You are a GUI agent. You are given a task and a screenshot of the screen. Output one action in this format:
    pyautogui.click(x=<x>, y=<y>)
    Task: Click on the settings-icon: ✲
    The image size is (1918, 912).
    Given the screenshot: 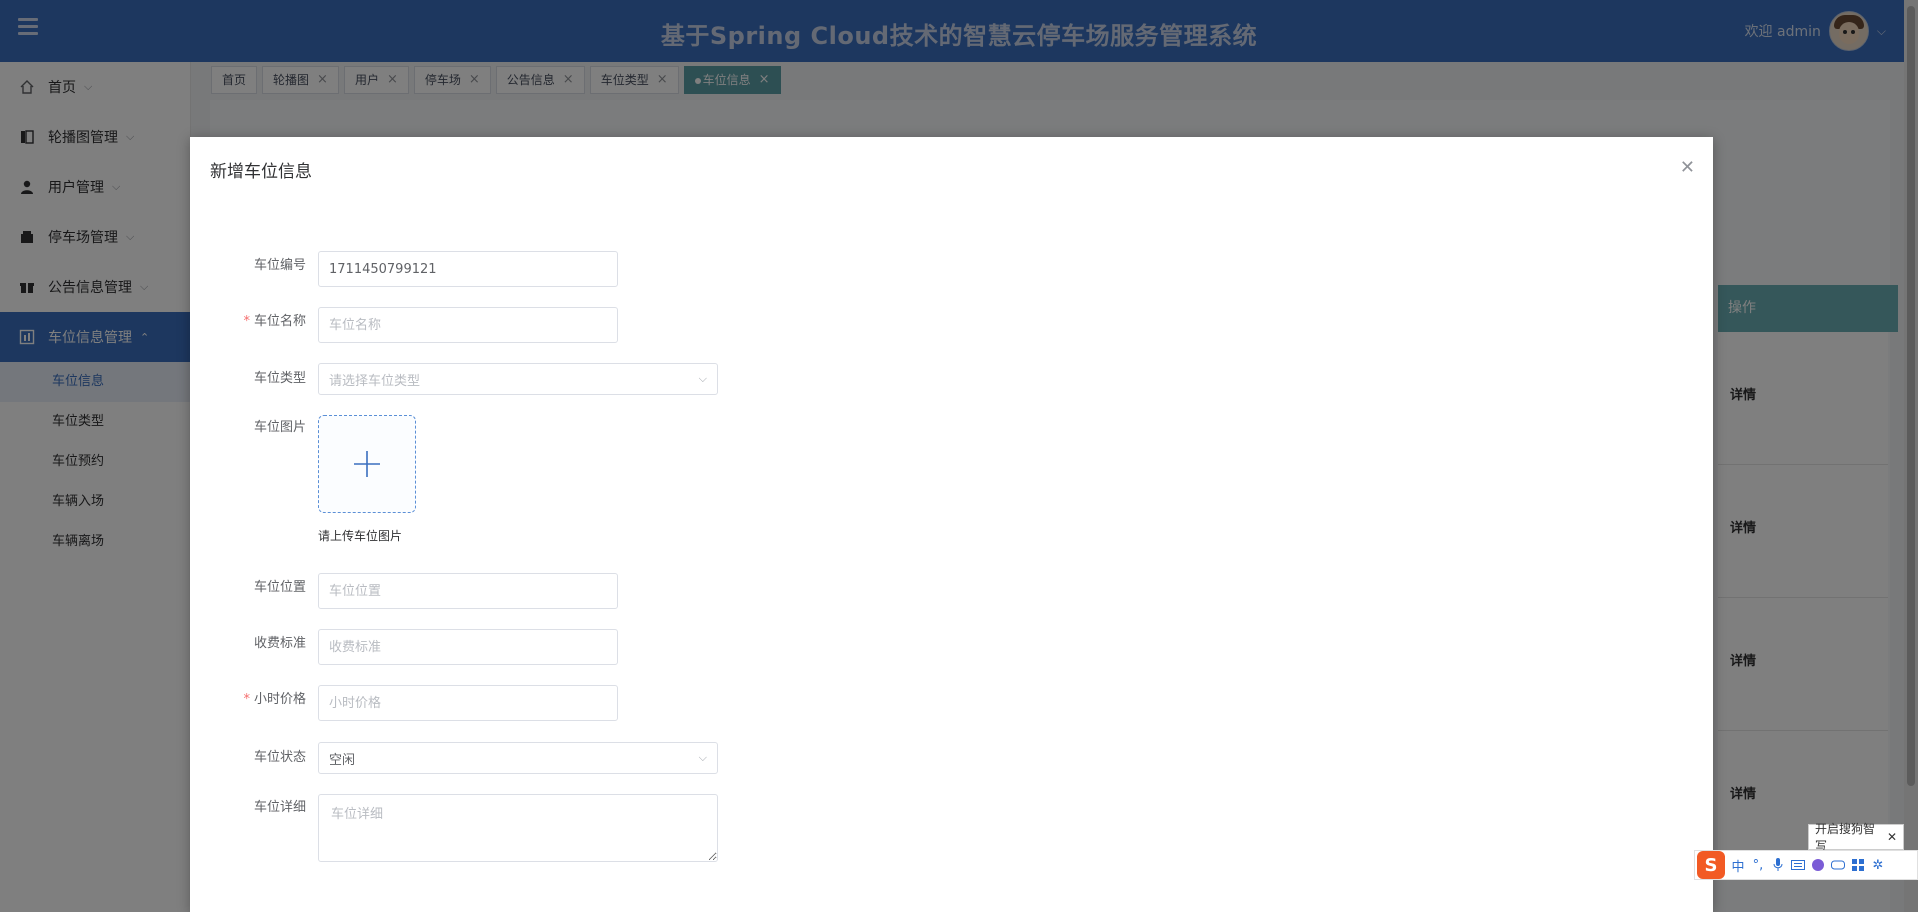 What is the action you would take?
    pyautogui.click(x=1878, y=865)
    